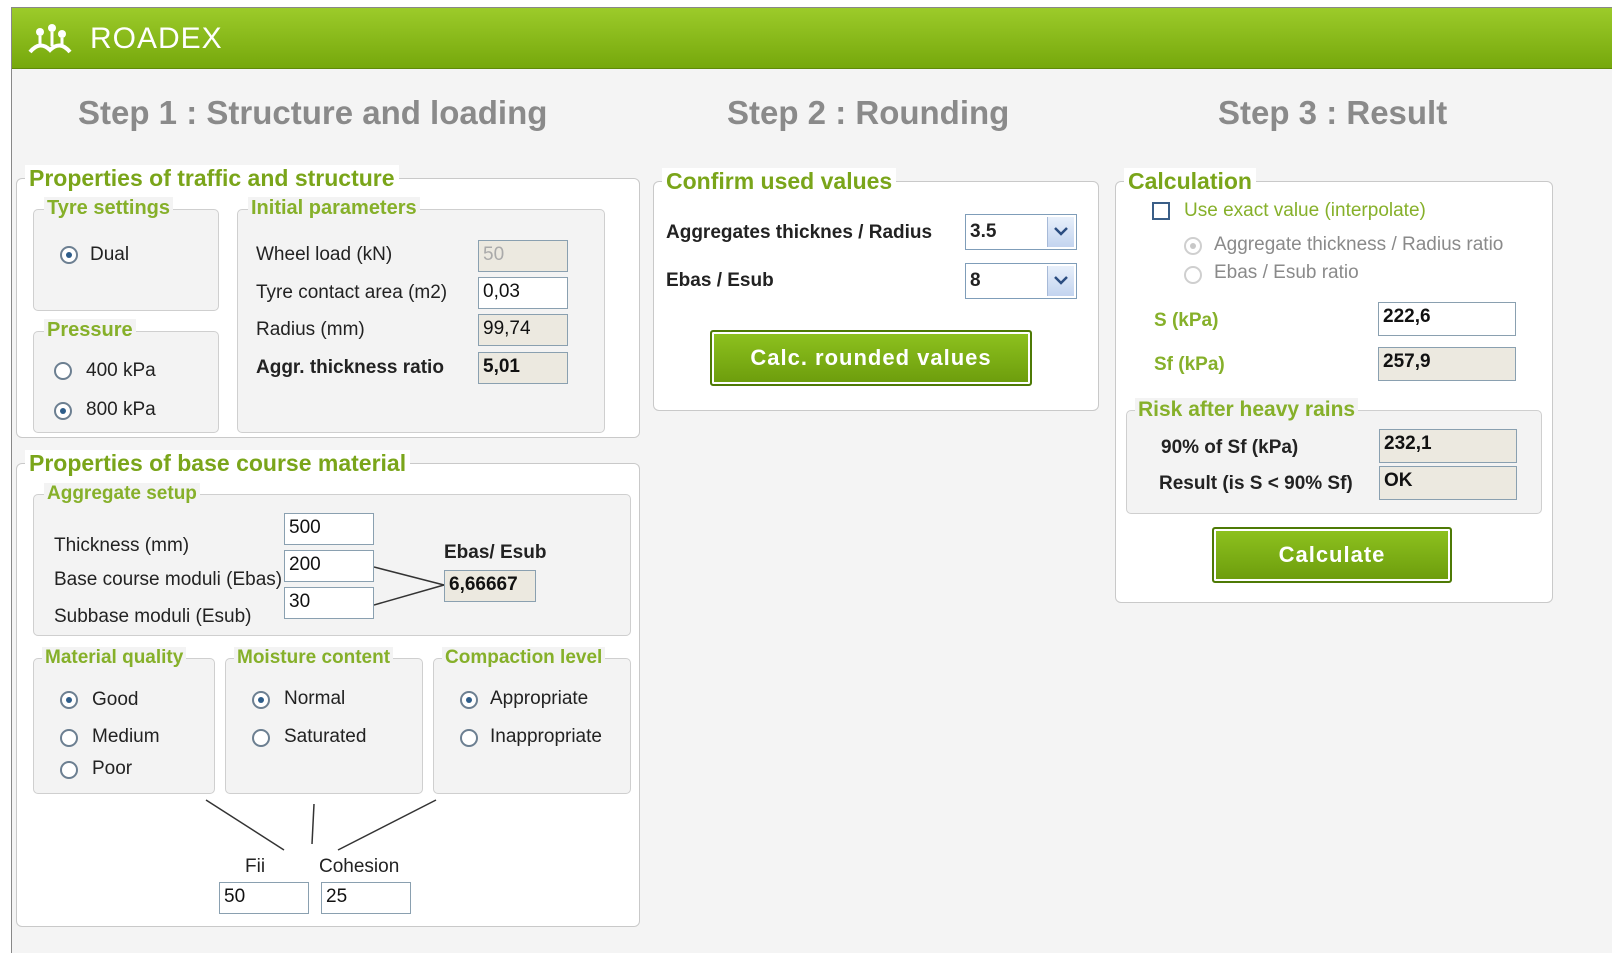  What do you see at coordinates (523, 293) in the screenshot?
I see `contact-area-field: 0,03` at bounding box center [523, 293].